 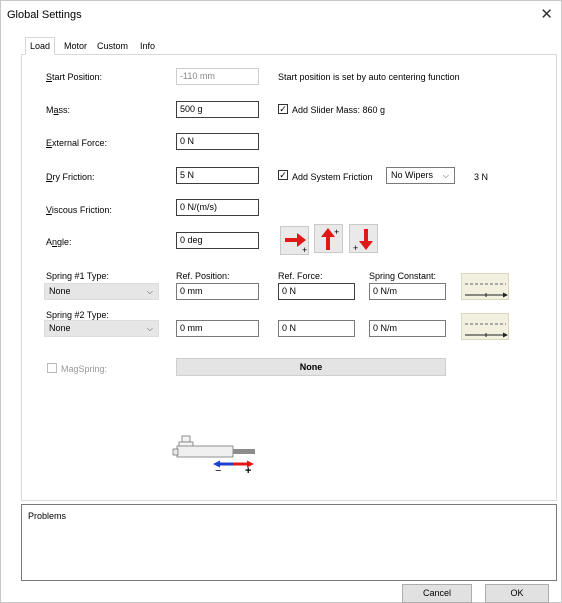 I want to click on dry-friction-field: 5 N, so click(x=217, y=175).